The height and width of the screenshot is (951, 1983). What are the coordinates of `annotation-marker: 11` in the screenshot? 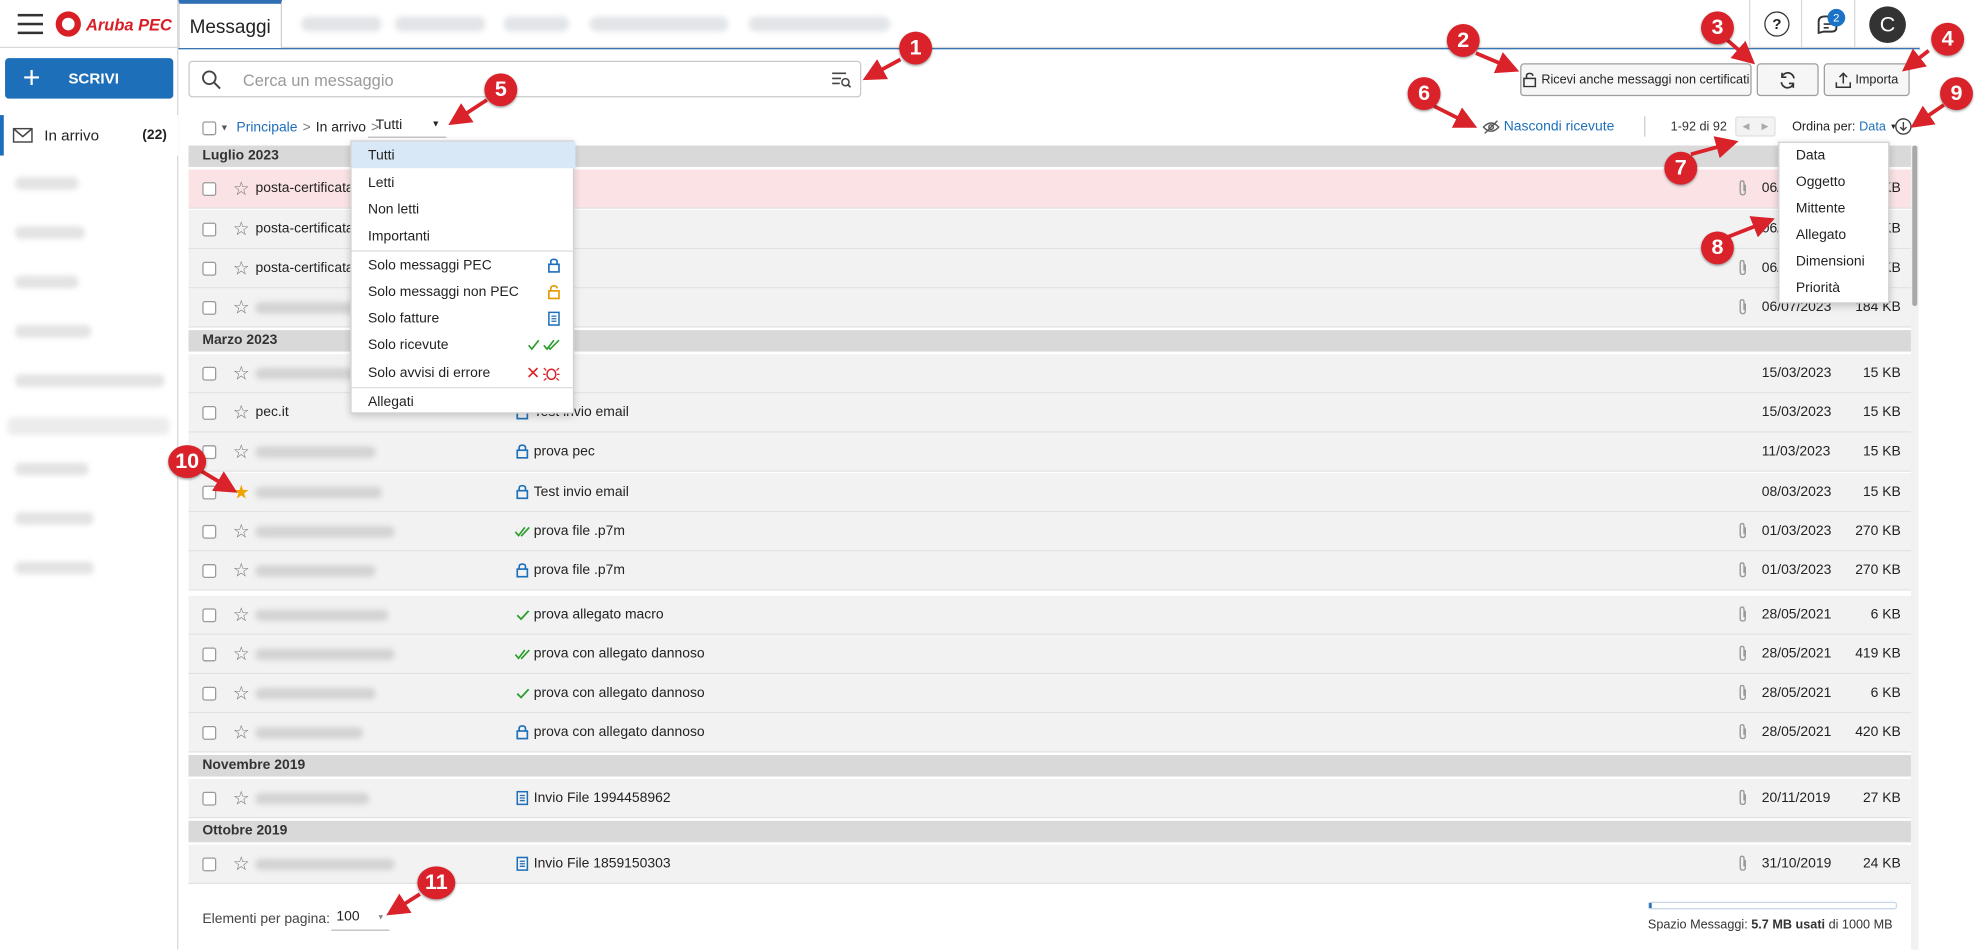 It's located at (436, 883).